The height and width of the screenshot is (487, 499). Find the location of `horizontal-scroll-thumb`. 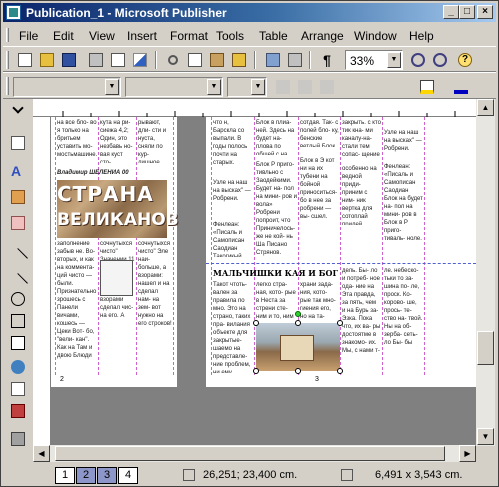

horizontal-scroll-thumb is located at coordinates (250, 453).